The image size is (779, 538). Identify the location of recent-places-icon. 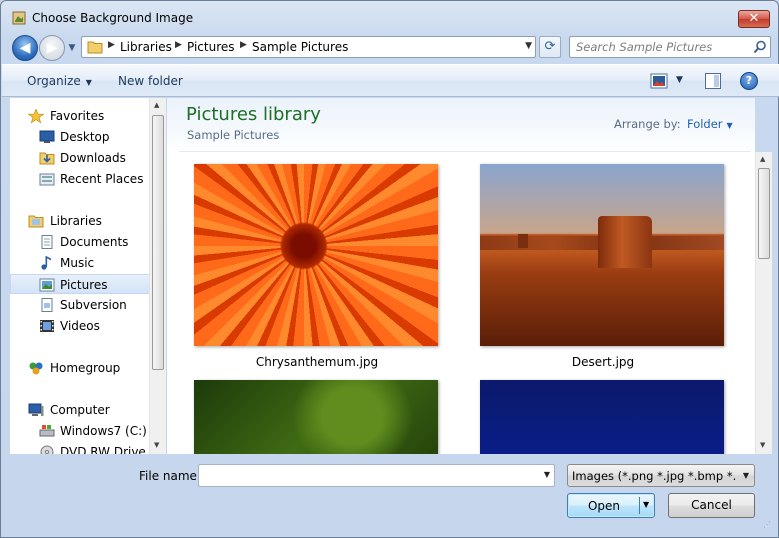
(47, 179).